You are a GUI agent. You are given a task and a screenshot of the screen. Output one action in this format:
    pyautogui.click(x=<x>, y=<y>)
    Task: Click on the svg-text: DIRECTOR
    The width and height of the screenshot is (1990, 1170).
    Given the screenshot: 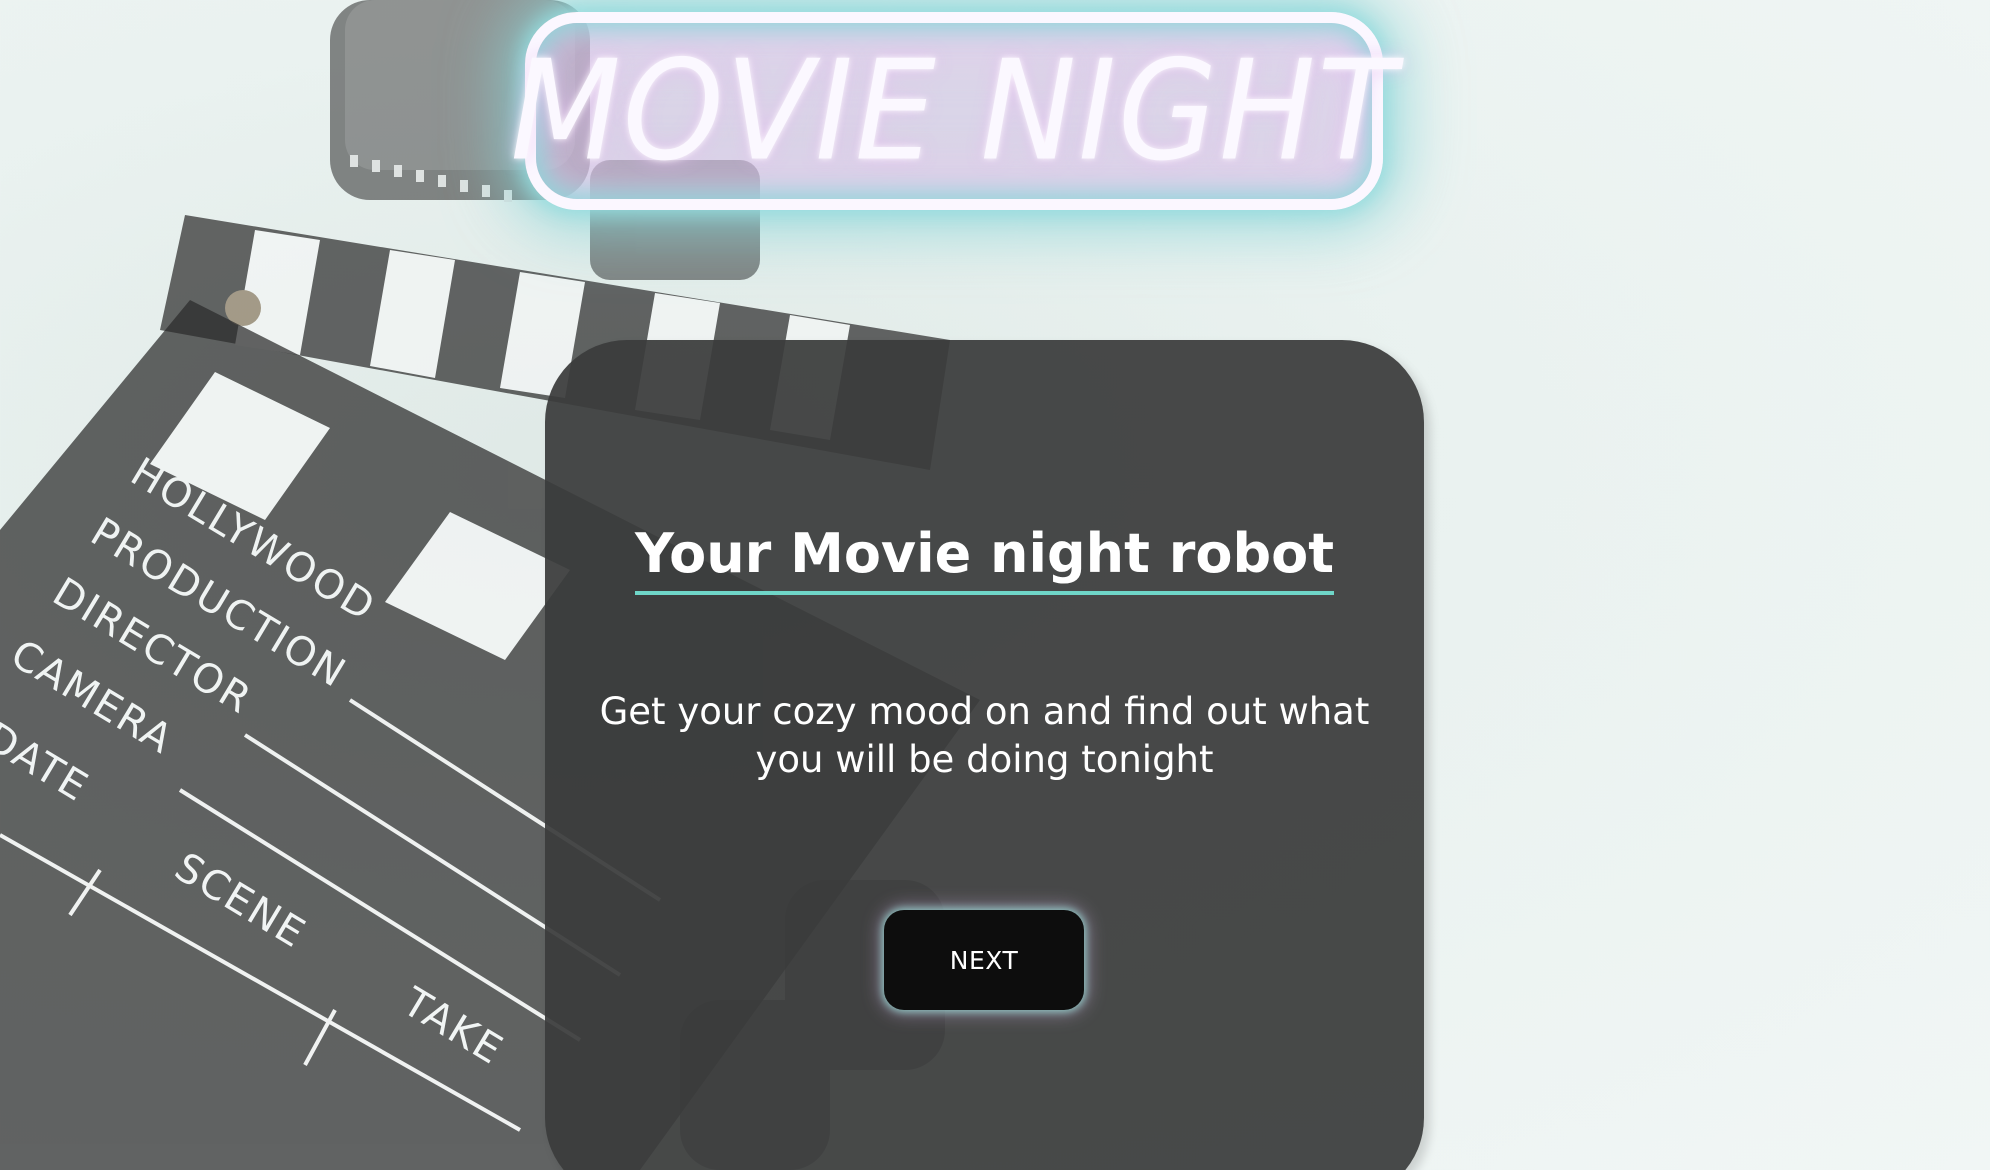 What is the action you would take?
    pyautogui.click(x=152, y=646)
    